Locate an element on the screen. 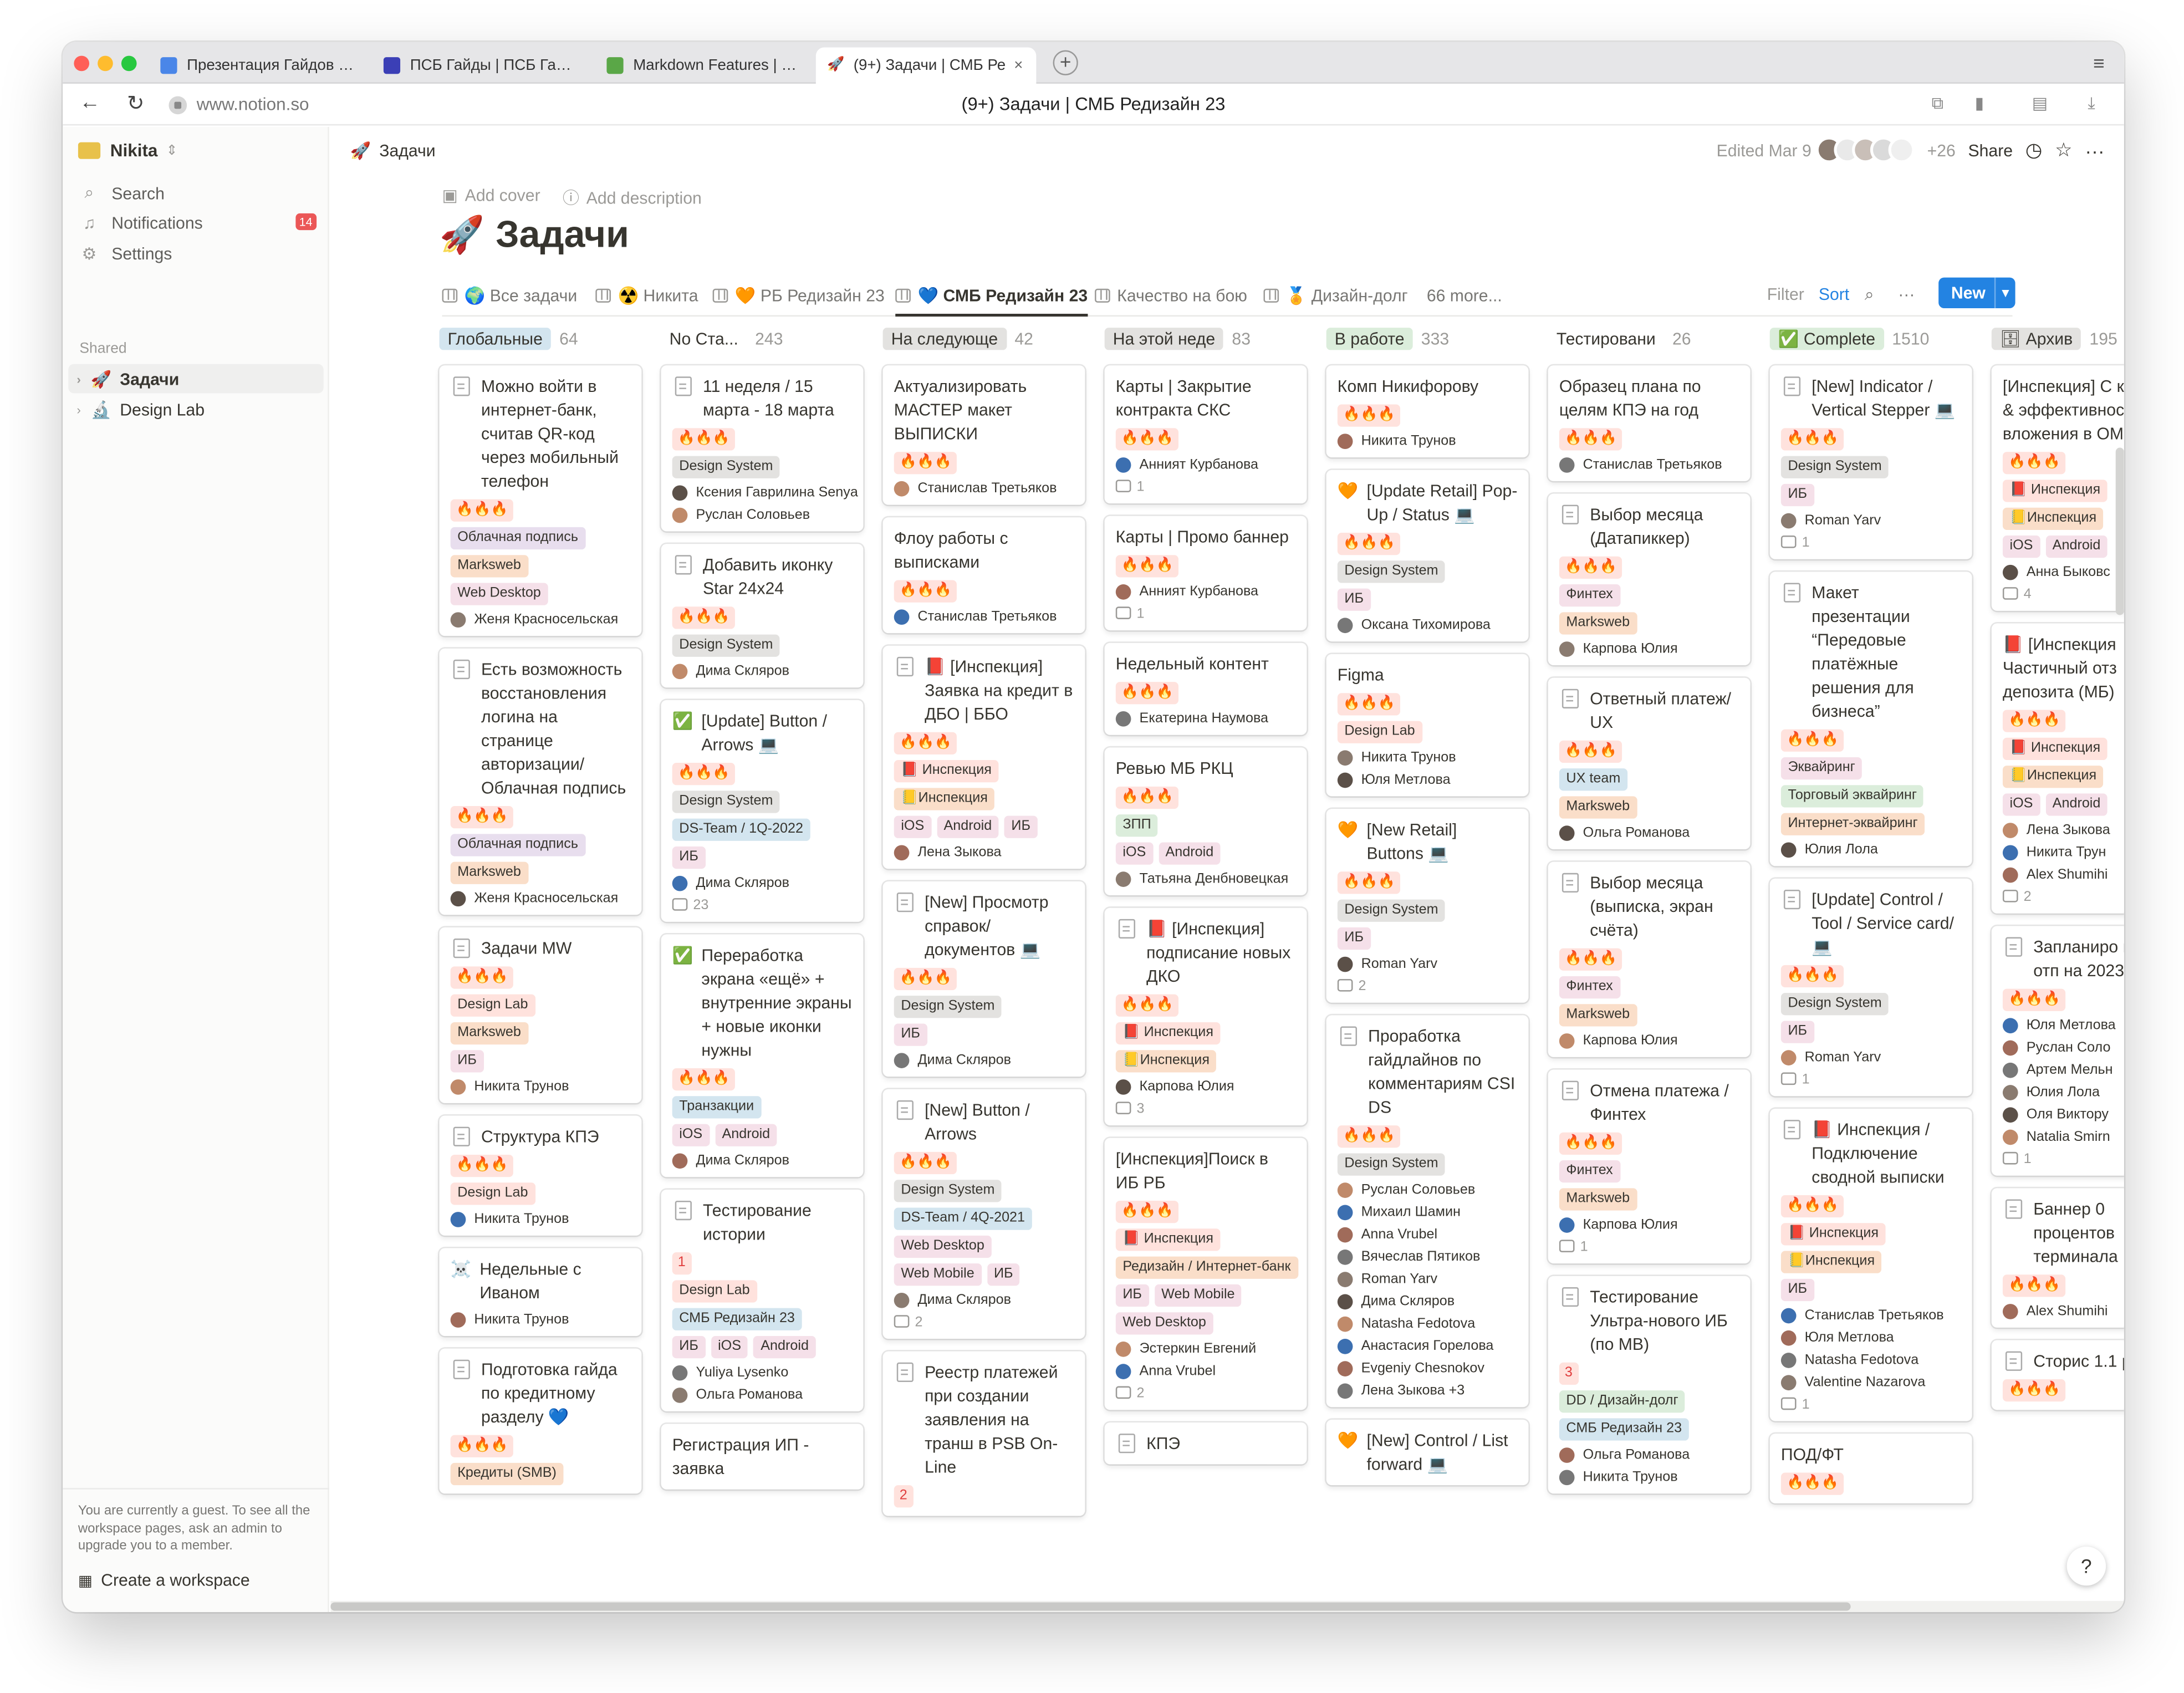 The height and width of the screenshot is (1693, 2184). collaborator-avatars is located at coordinates (1865, 150).